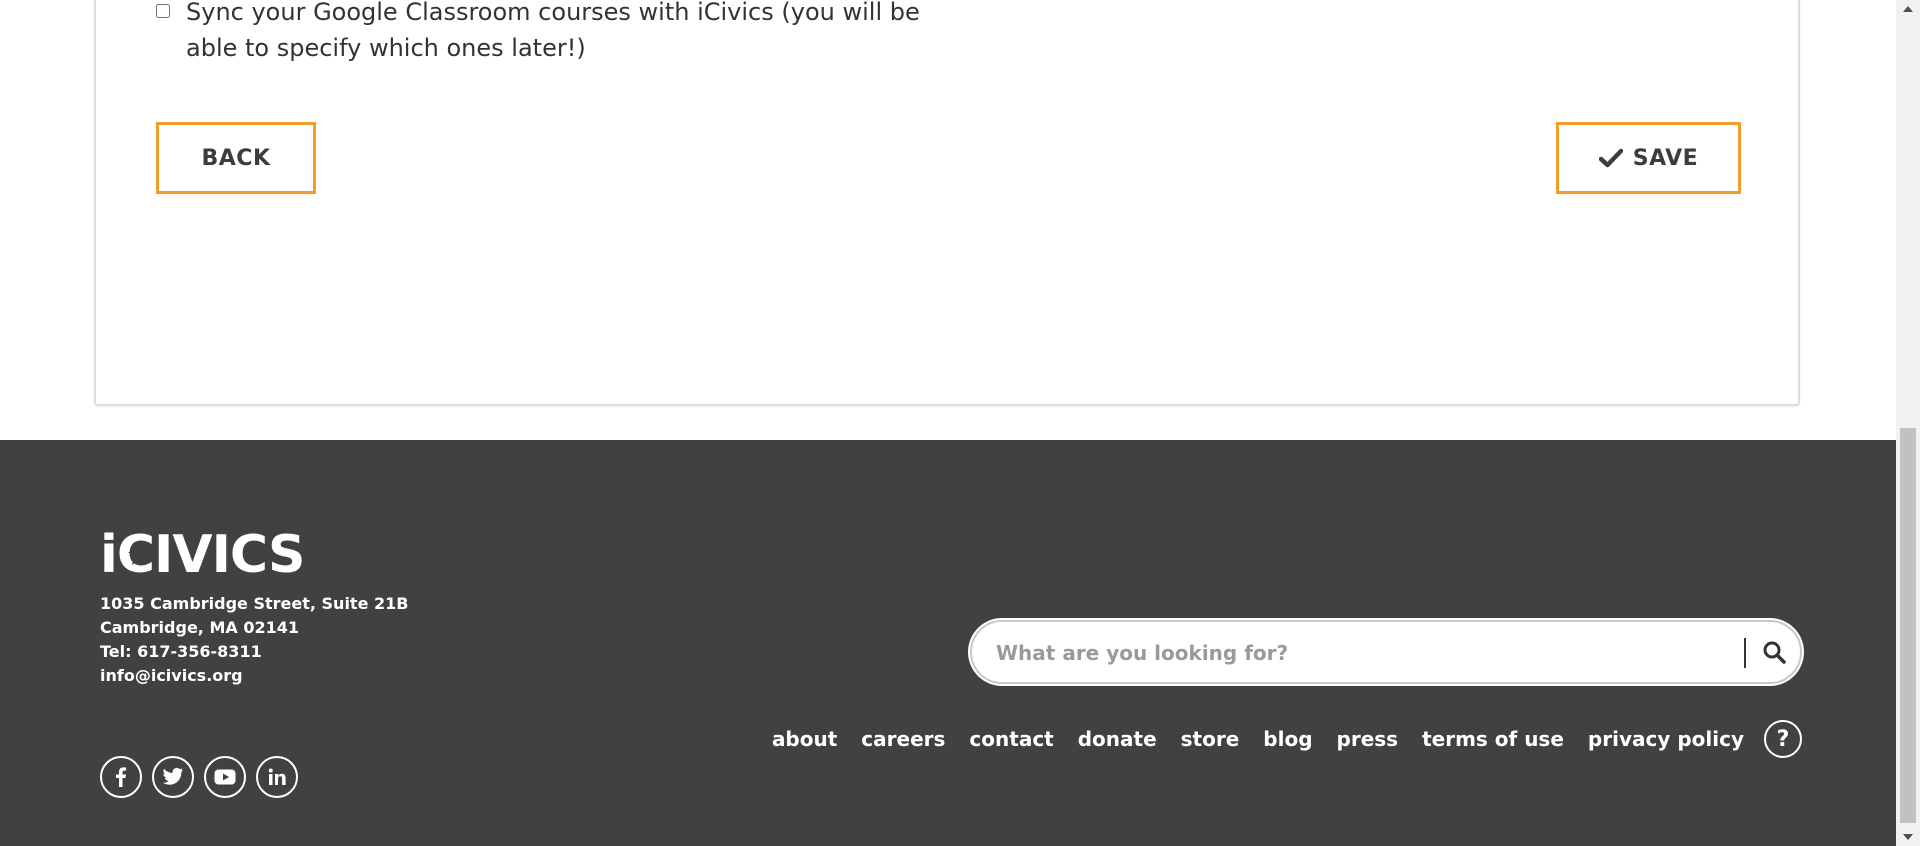 This screenshot has height=846, width=1920. I want to click on address-line: 1035 Cambridge Street, Suite 21B, so click(254, 603).